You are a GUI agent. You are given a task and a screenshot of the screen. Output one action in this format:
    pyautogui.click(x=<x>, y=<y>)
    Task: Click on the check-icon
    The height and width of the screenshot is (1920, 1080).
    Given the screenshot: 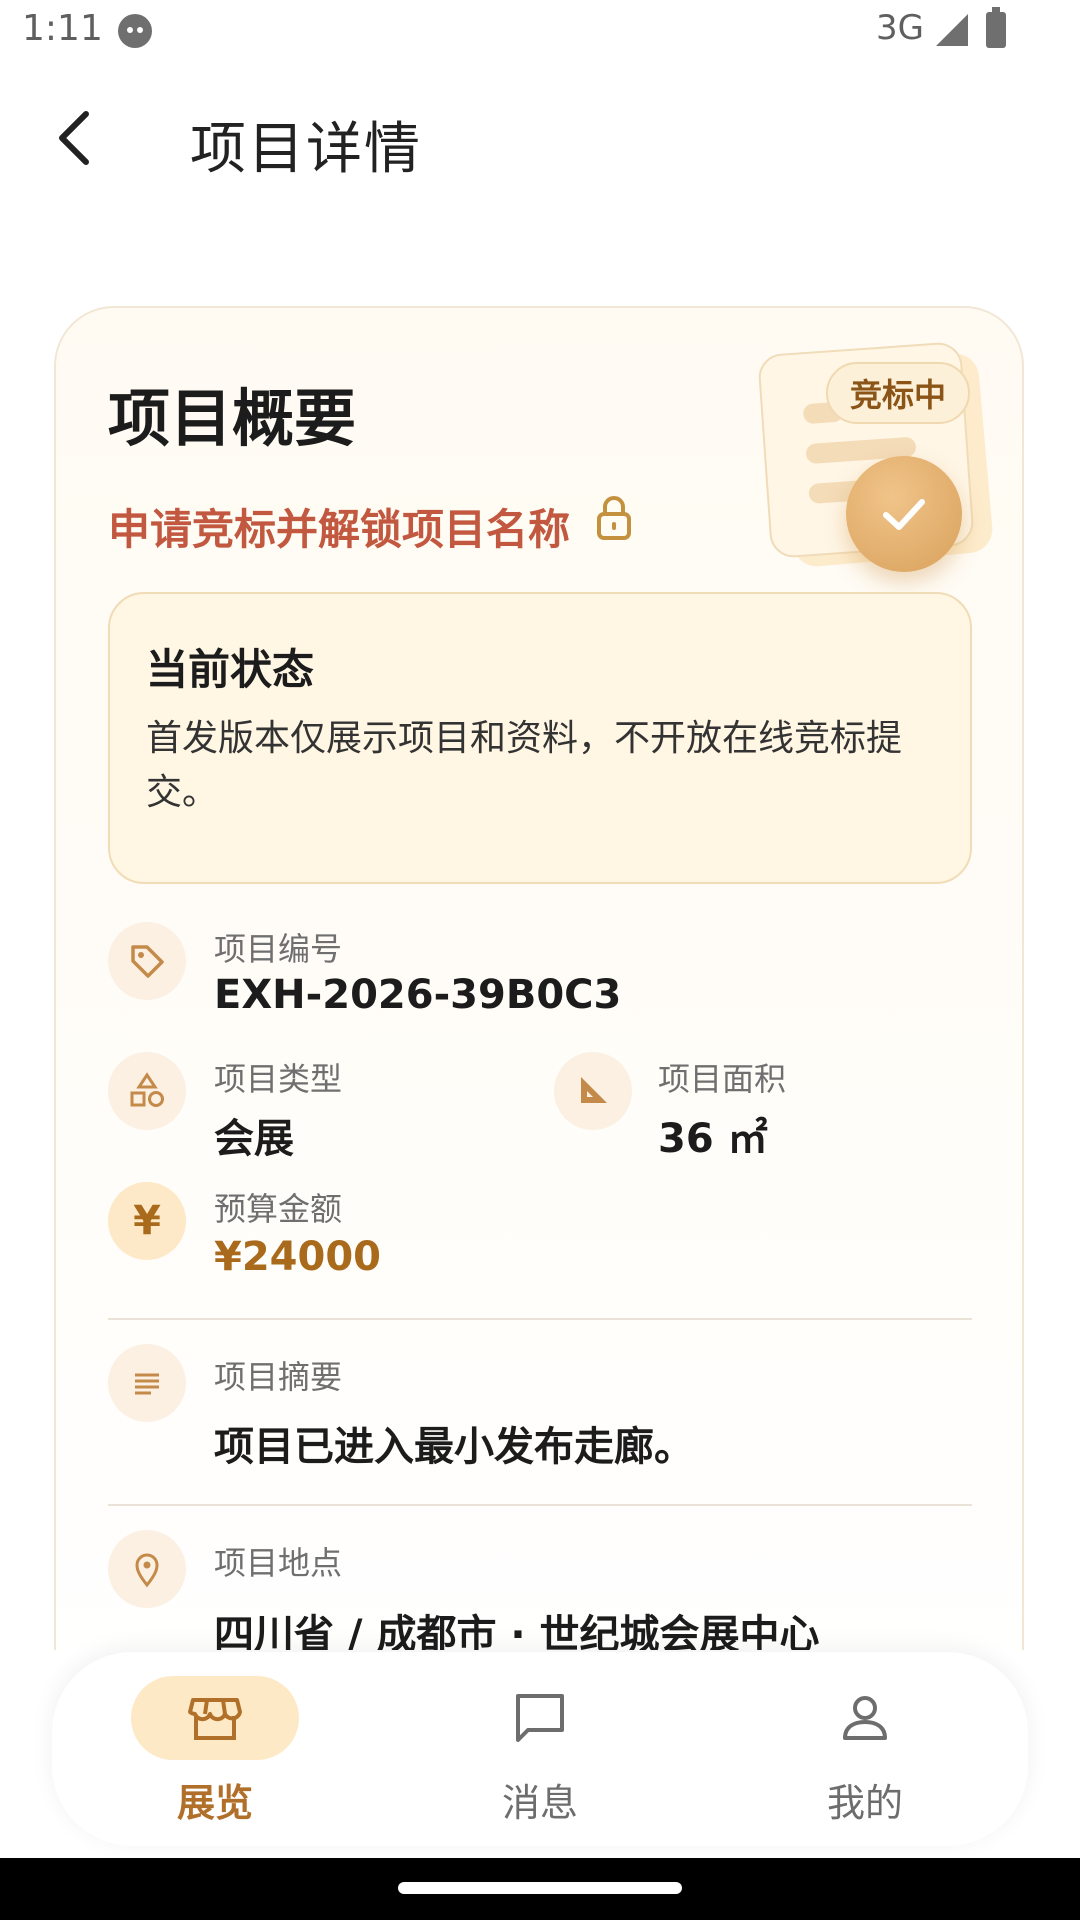 What is the action you would take?
    pyautogui.click(x=904, y=514)
    